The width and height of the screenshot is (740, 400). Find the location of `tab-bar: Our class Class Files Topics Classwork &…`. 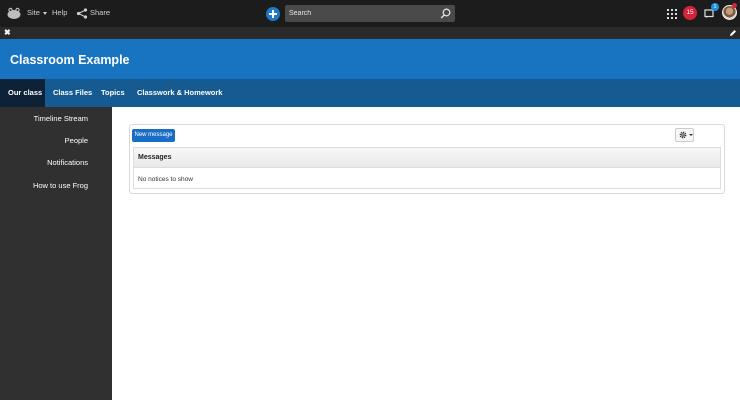

tab-bar: Our class Class Files Topics Classwork &… is located at coordinates (370, 93).